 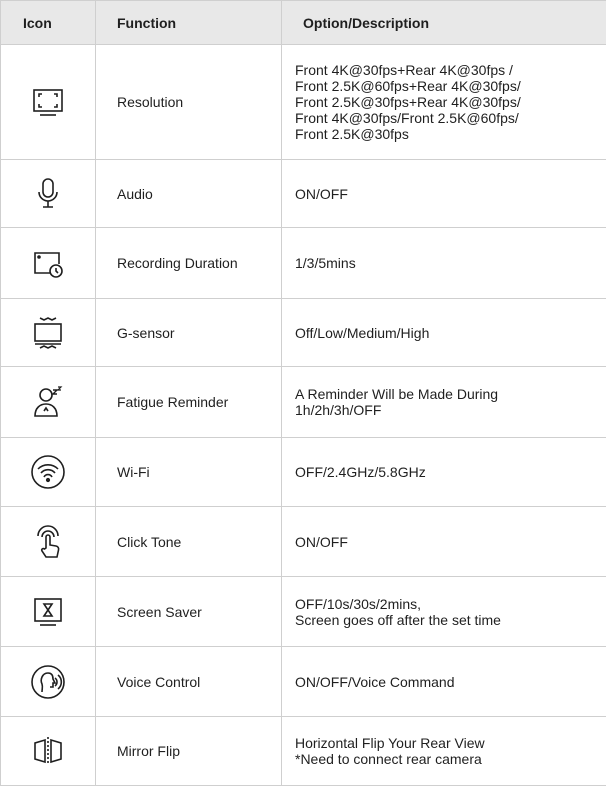 I want to click on function-label: G-sensor, so click(x=188, y=332).